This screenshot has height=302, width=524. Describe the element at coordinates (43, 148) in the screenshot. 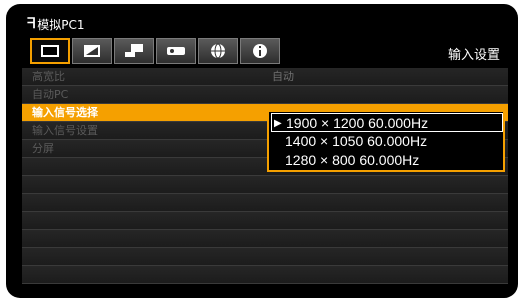

I see `menu-item-label: 分屏` at that location.